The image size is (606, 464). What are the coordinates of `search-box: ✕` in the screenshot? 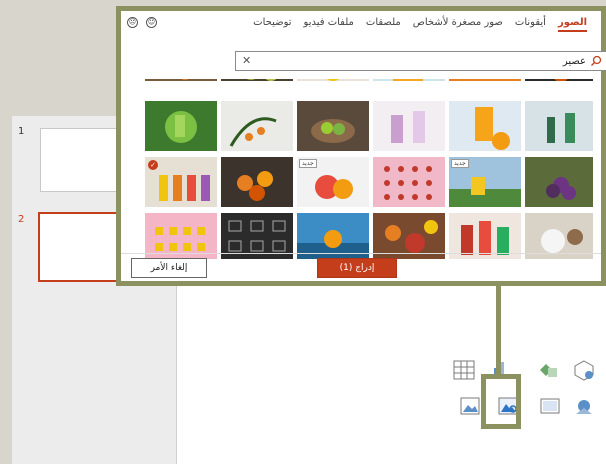 It's located at (420, 61).